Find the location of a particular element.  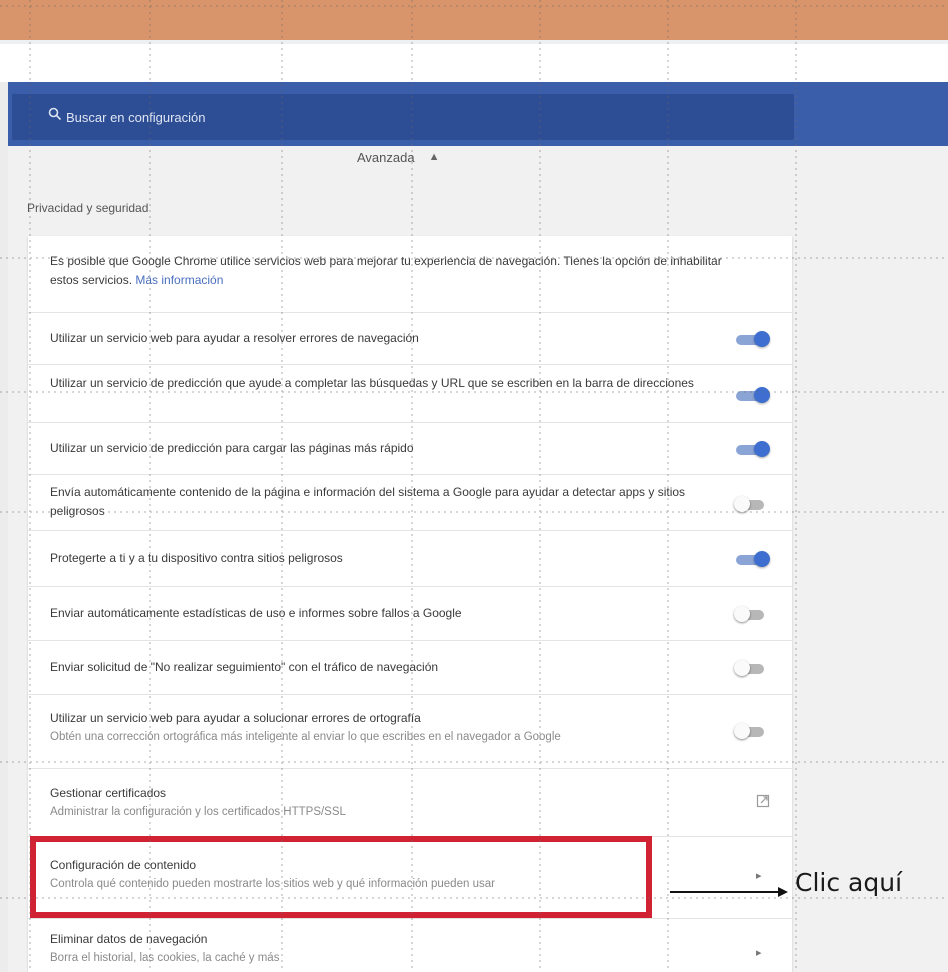

open-in-new-icon is located at coordinates (763, 801).